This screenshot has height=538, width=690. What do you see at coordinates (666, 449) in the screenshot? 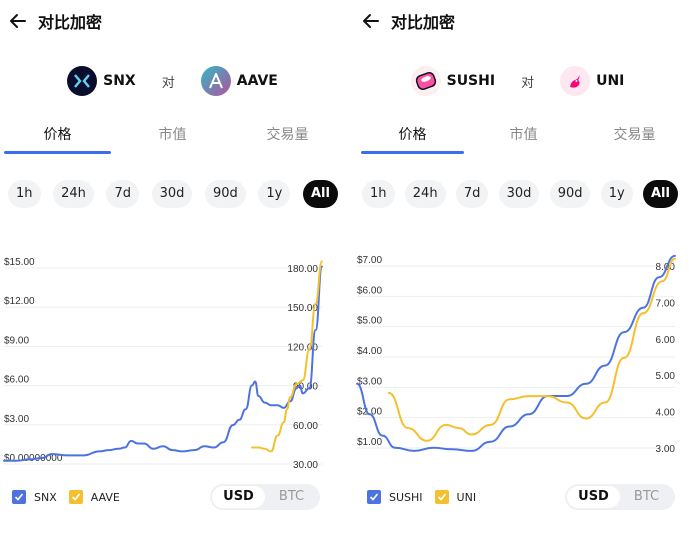
I see `right-axis-tick: 3.00` at bounding box center [666, 449].